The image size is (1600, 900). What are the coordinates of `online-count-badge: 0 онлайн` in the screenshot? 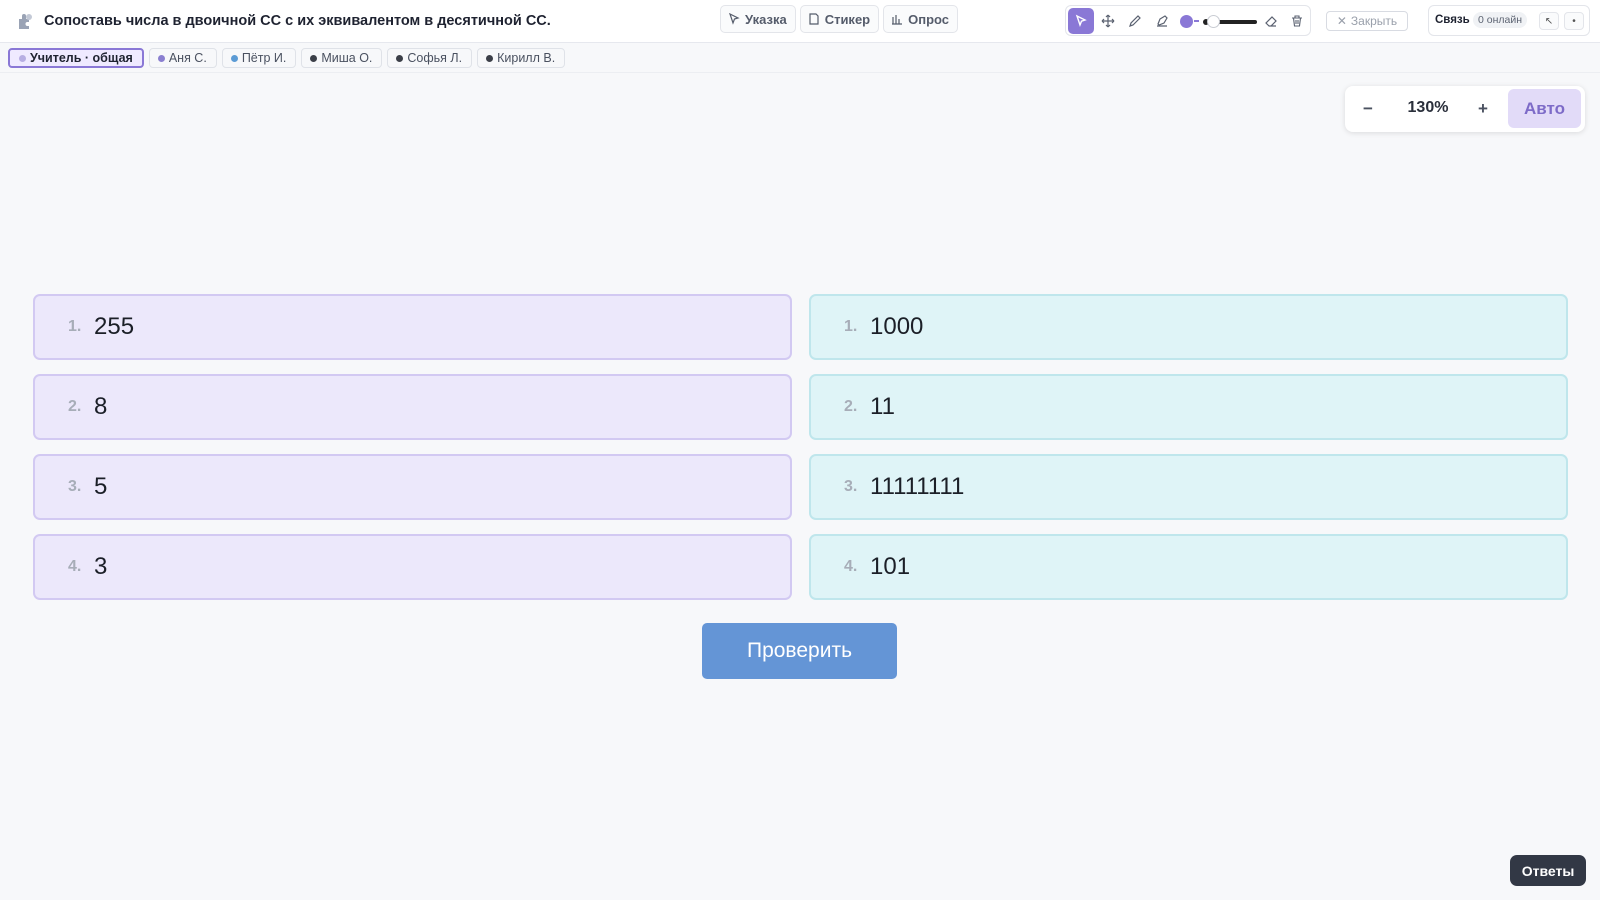 It's located at (1500, 20).